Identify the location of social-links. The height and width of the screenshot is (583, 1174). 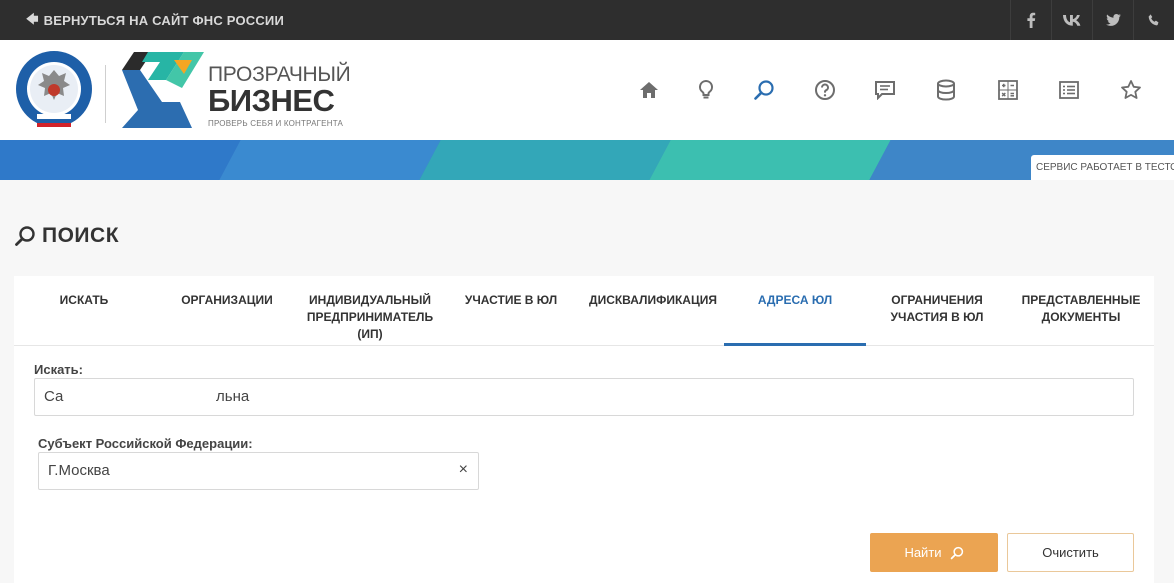
(1092, 20).